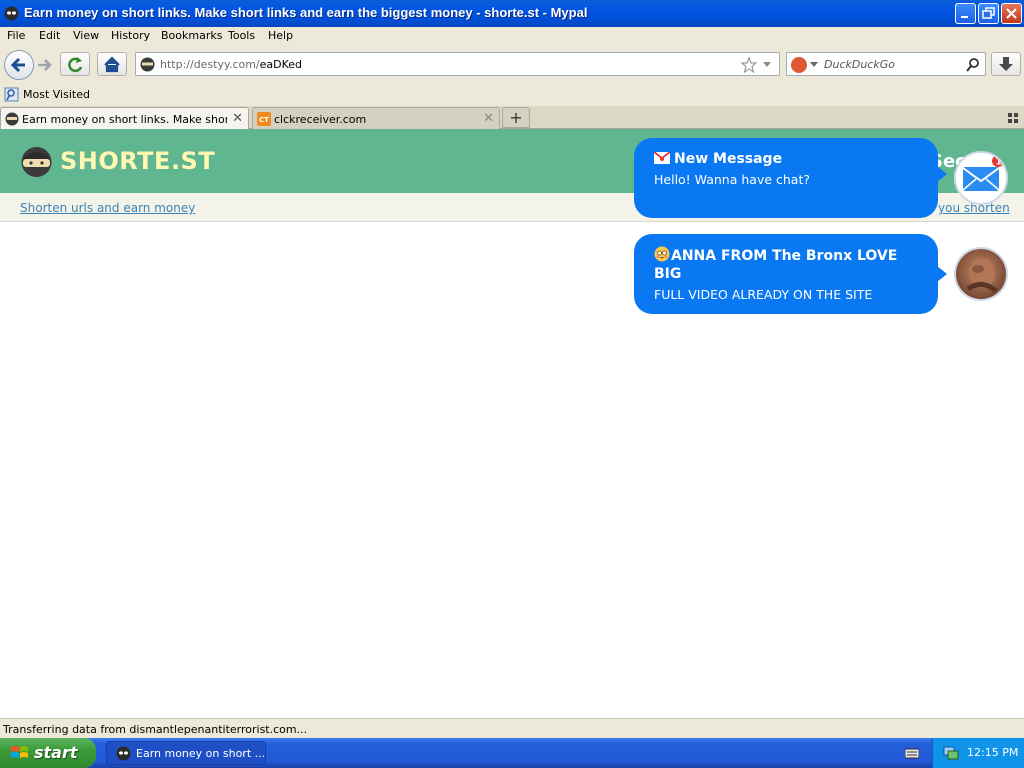  What do you see at coordinates (147, 64) in the screenshot?
I see `site-favicon-icon` at bounding box center [147, 64].